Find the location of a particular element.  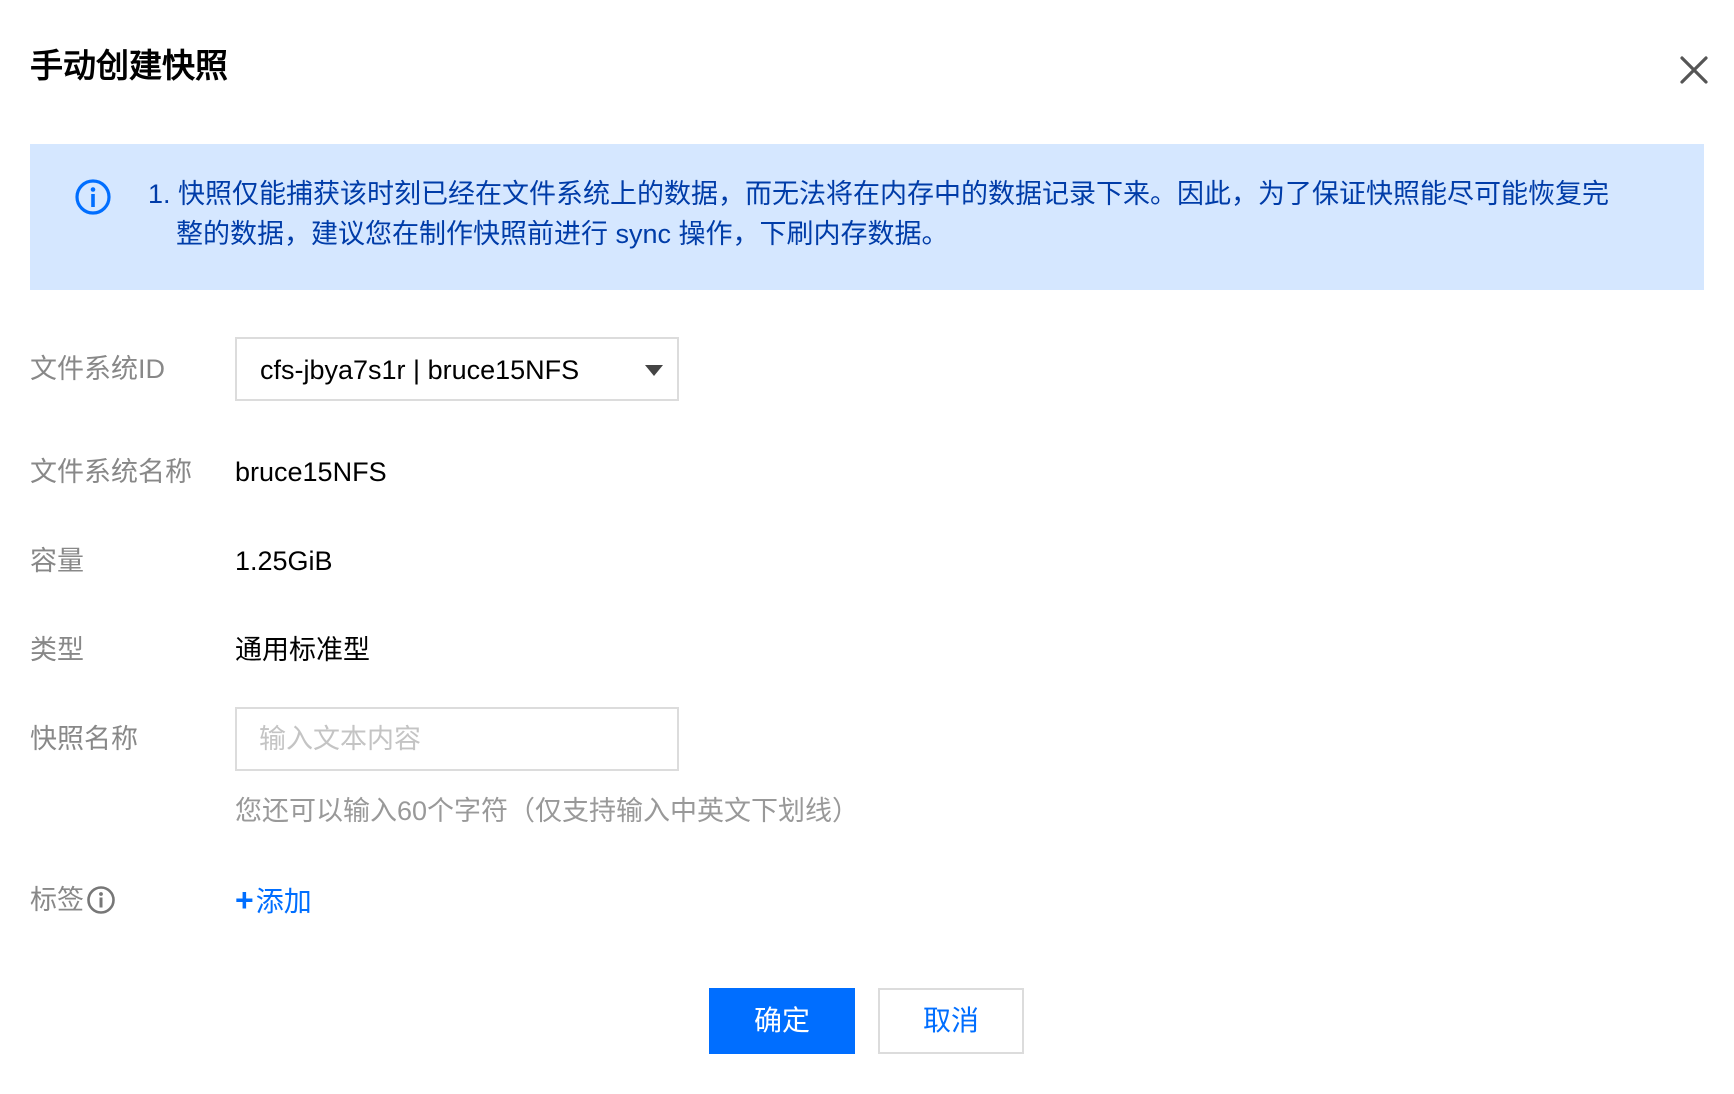

snapshot-name-label: 快照名称 is located at coordinates (84, 739).